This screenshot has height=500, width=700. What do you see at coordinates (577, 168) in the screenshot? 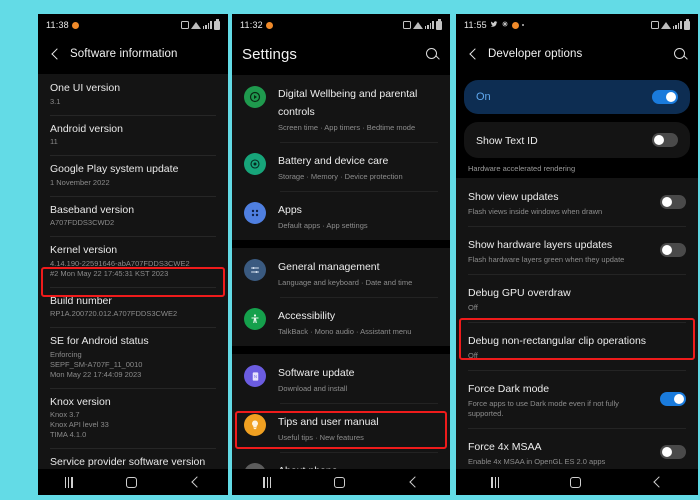
I see `section-header-hardware-accelerated-rendering: Hardware accelerated rendering` at bounding box center [577, 168].